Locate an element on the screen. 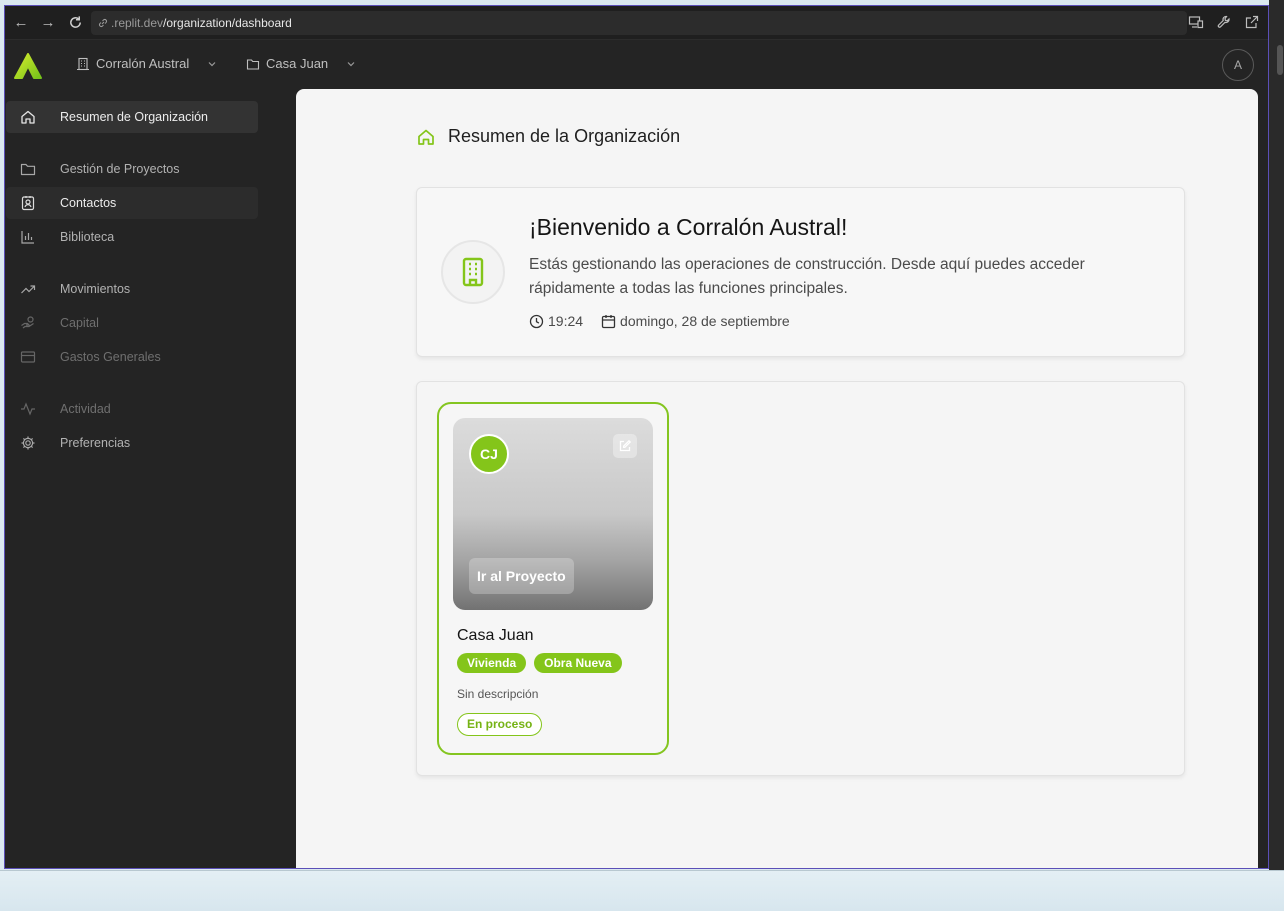 This screenshot has width=1284, height=911. trend-icon is located at coordinates (28, 289).